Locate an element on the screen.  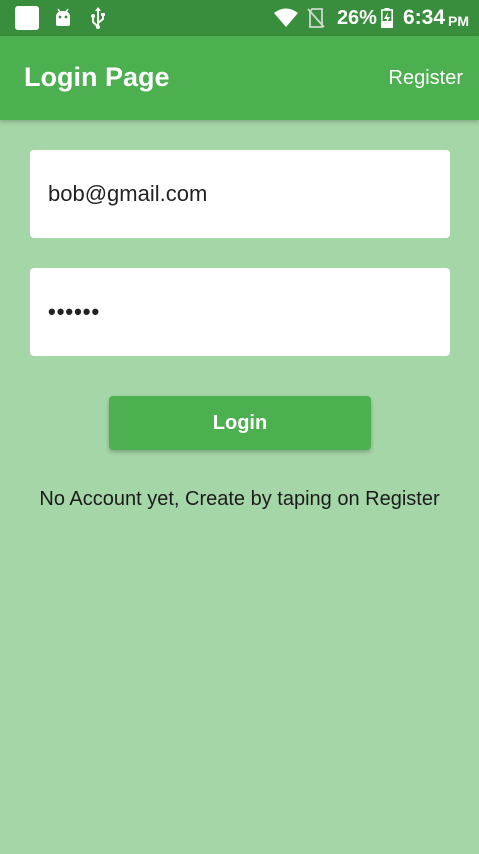
notification-square-icon is located at coordinates (27, 18).